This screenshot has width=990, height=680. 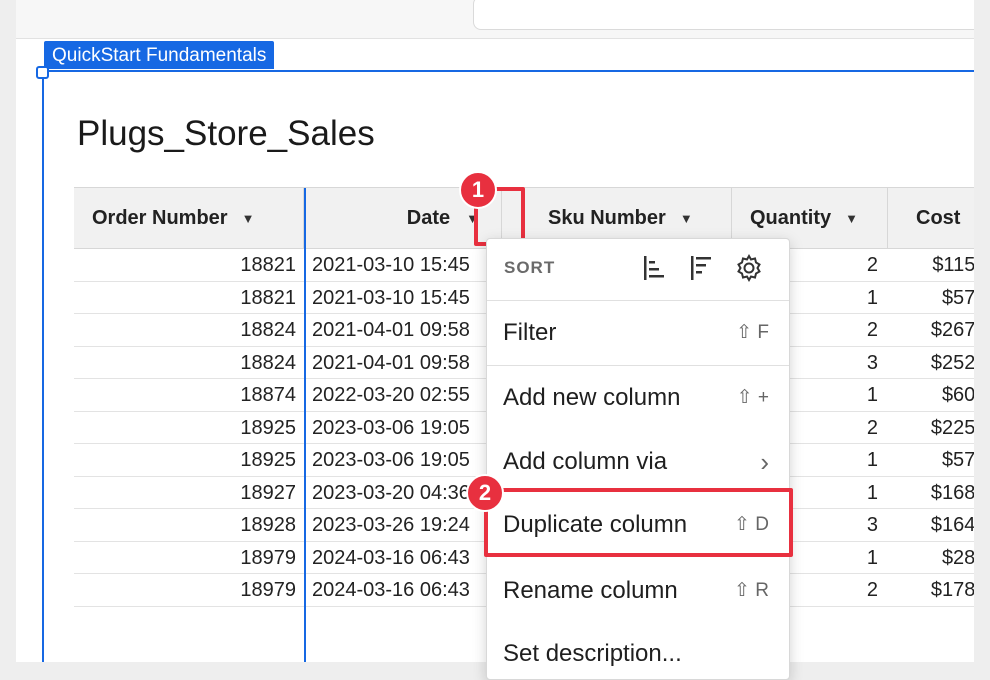 What do you see at coordinates (268, 395) in the screenshot?
I see `order-number-cell: 18874` at bounding box center [268, 395].